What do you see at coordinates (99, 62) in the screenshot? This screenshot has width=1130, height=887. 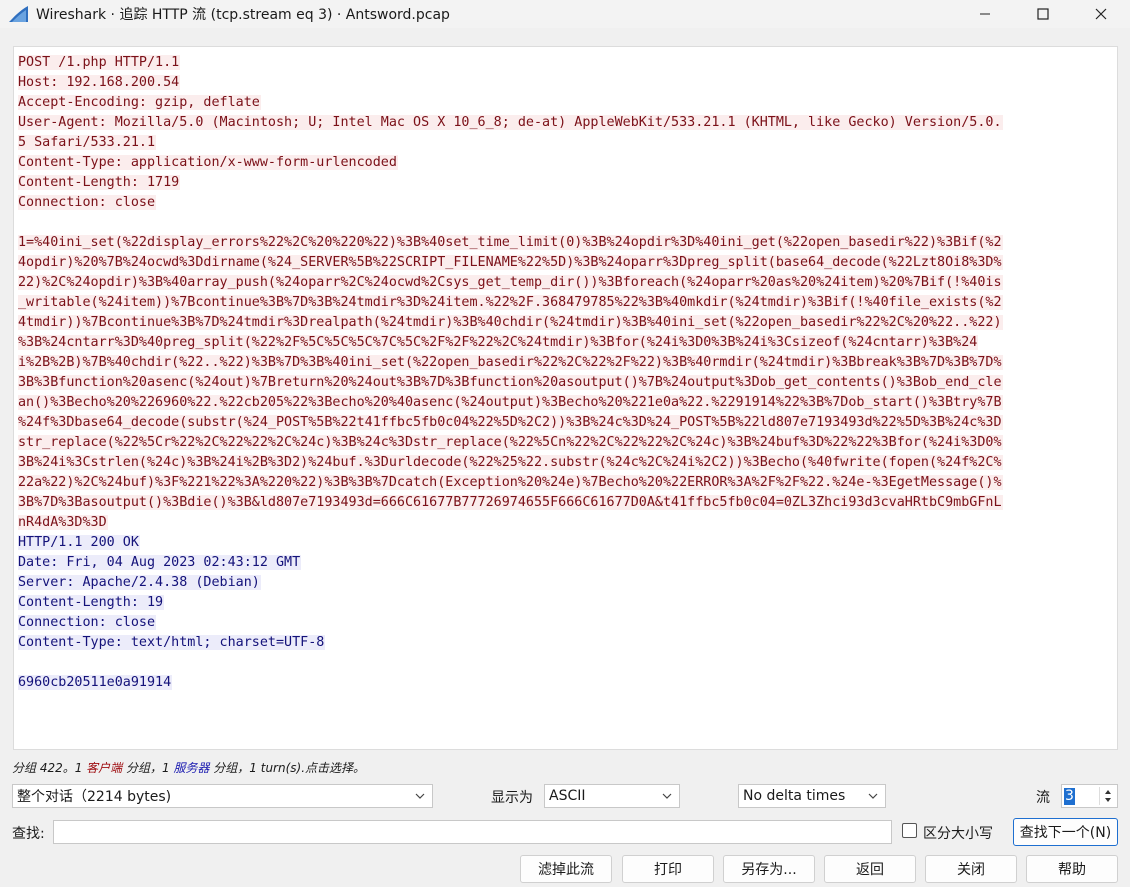 I see `request-header-line: POST /1.php HTTP/1.1` at bounding box center [99, 62].